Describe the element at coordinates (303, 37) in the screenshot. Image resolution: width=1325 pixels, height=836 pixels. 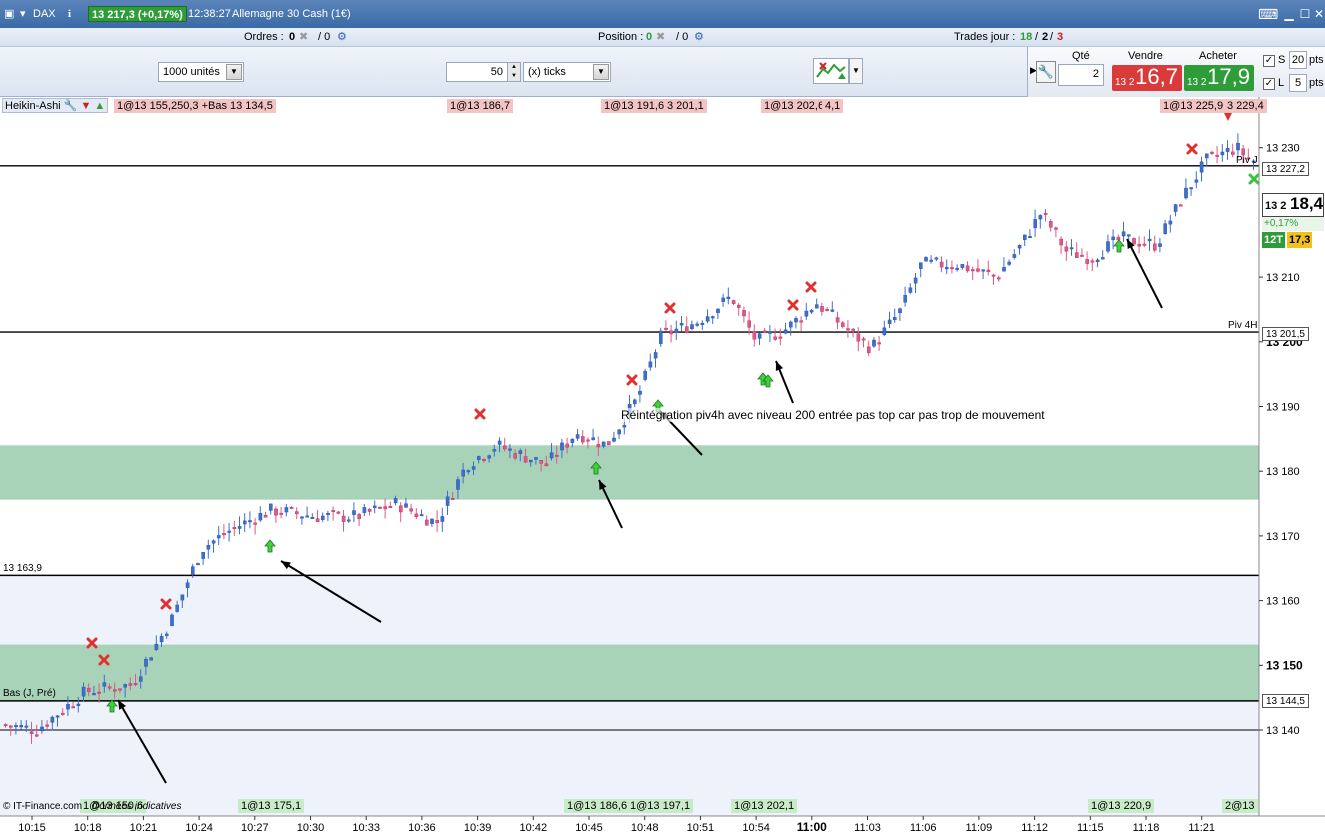
I see `orders-cancel-icon: ✖` at that location.